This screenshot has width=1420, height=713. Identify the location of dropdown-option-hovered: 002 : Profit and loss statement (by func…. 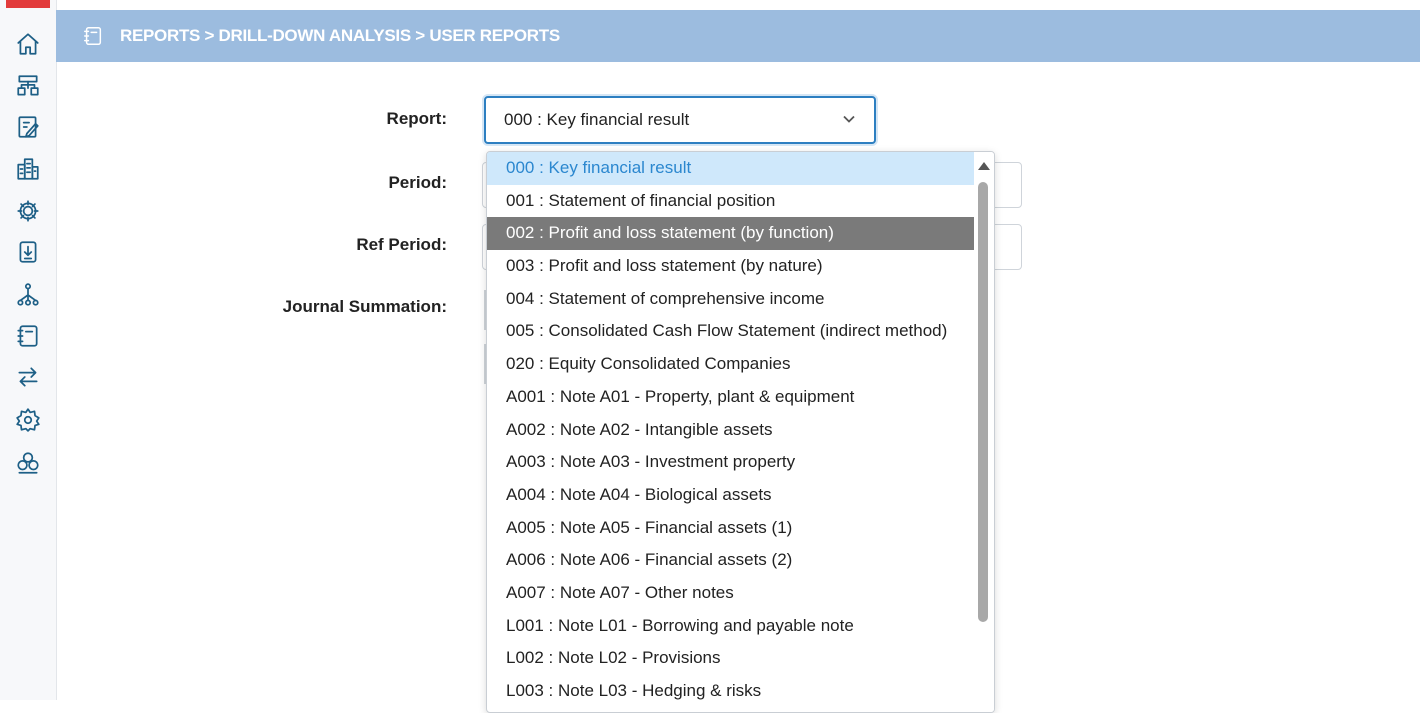
(730, 234).